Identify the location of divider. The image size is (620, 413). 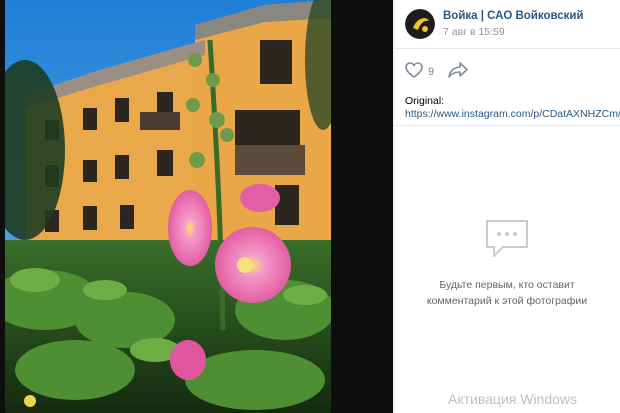
(507, 125).